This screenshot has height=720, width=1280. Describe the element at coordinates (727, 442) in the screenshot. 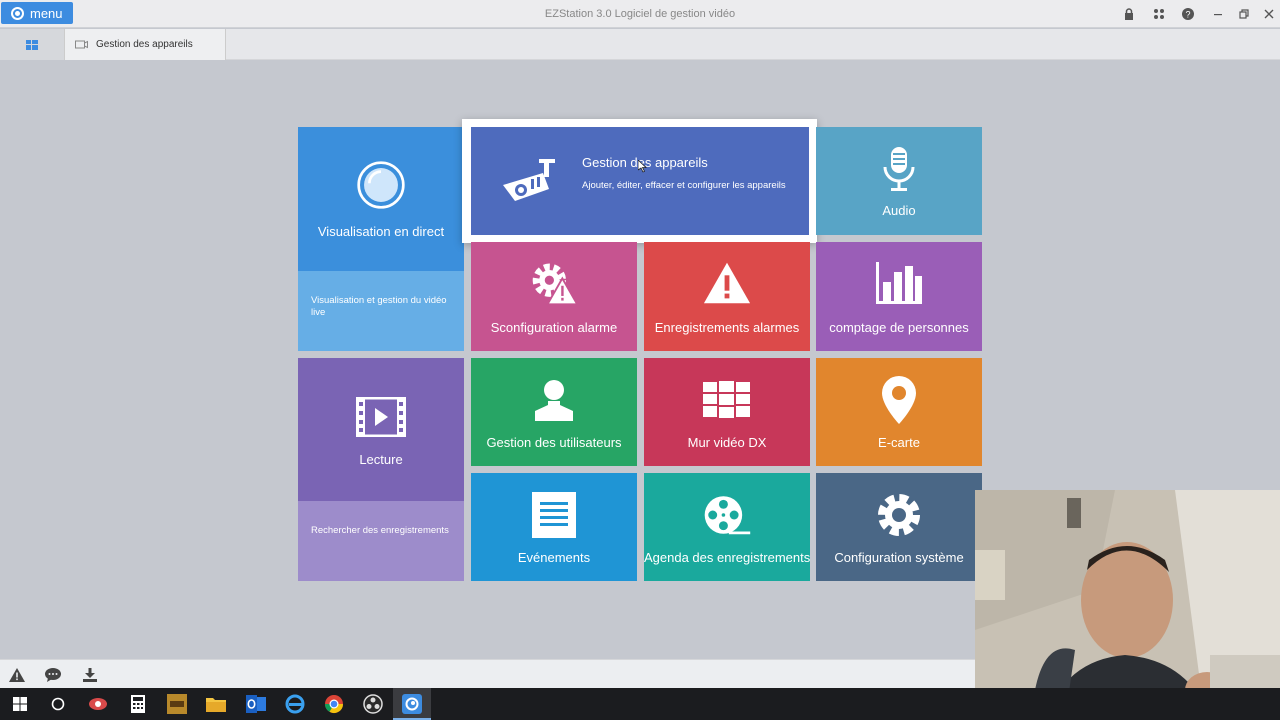

I see `tile-video-wall-label: Mur vidéo DX` at that location.